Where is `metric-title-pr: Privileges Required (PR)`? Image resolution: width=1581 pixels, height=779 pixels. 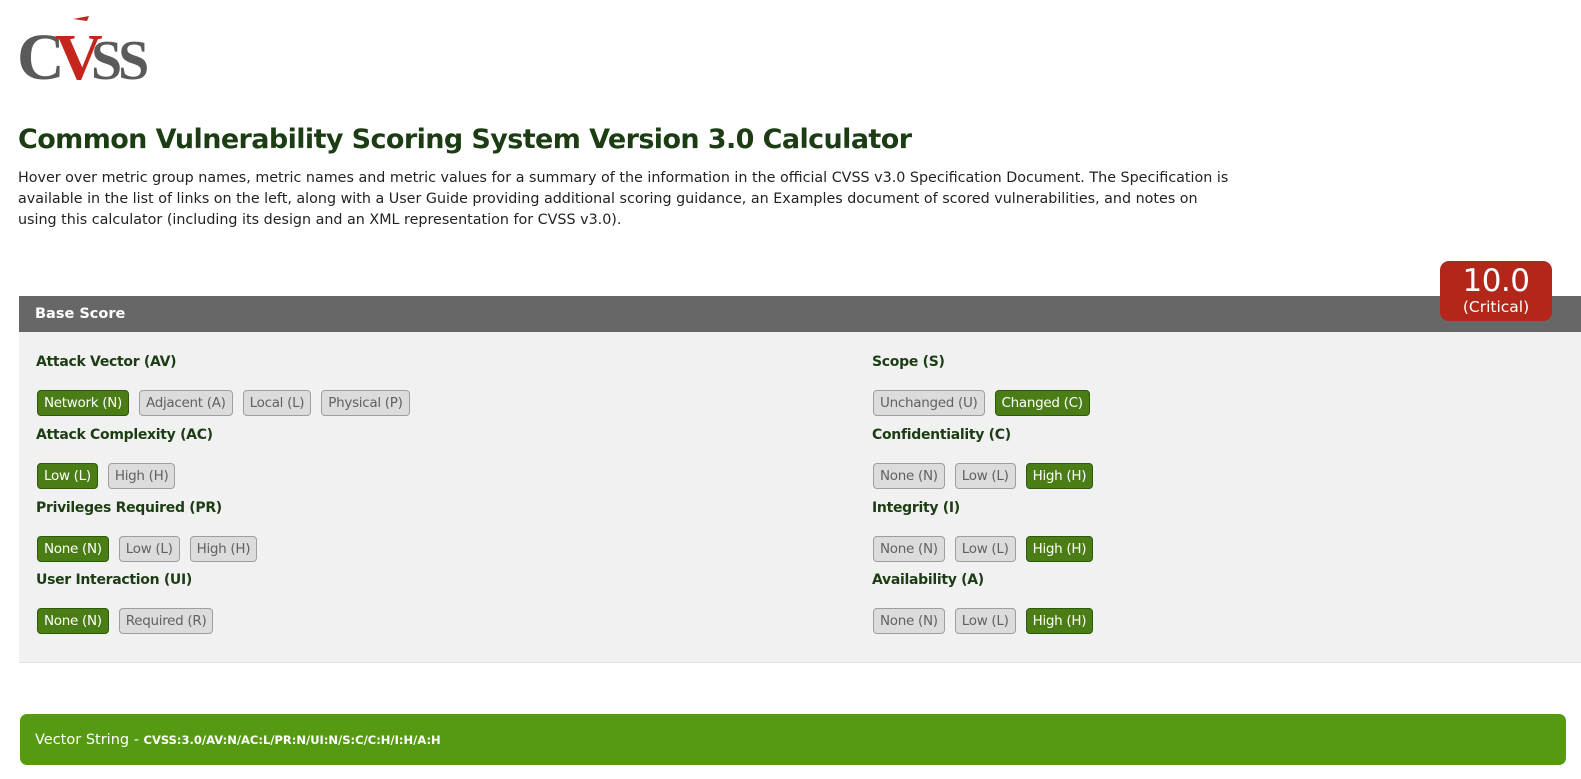 metric-title-pr: Privileges Required (PR) is located at coordinates (129, 508).